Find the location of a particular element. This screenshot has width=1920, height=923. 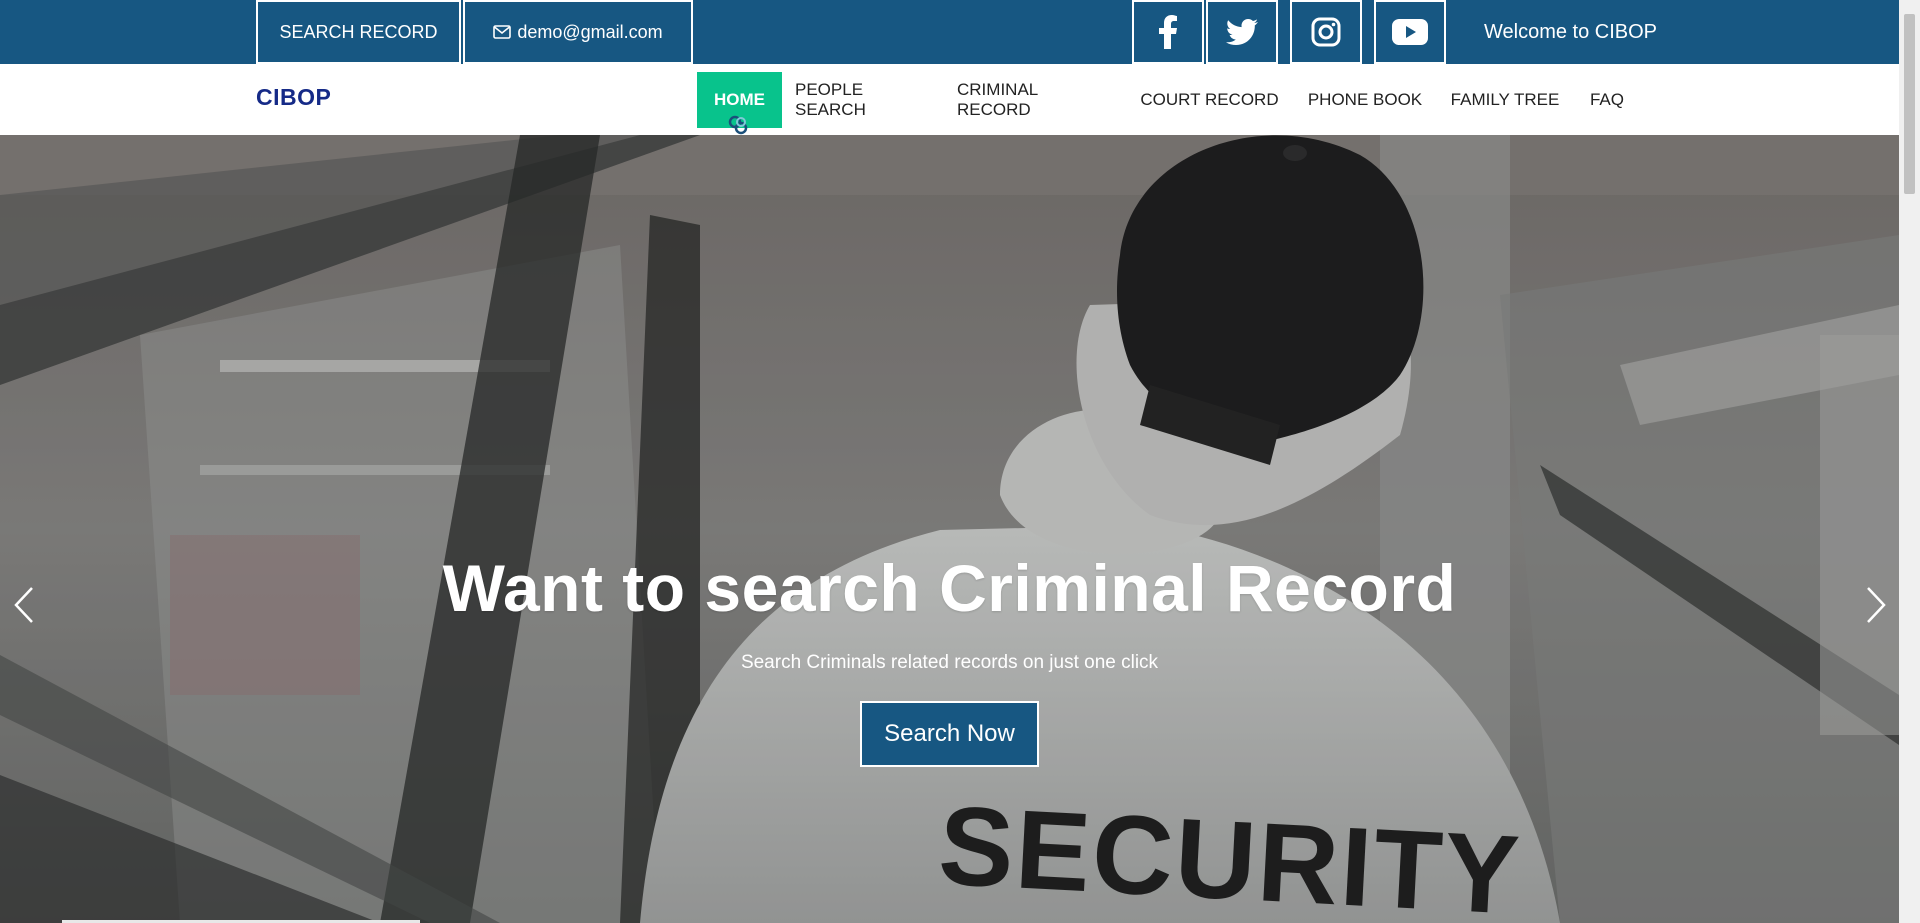

search-record-link: SEARCH RECORD is located at coordinates (358, 32).